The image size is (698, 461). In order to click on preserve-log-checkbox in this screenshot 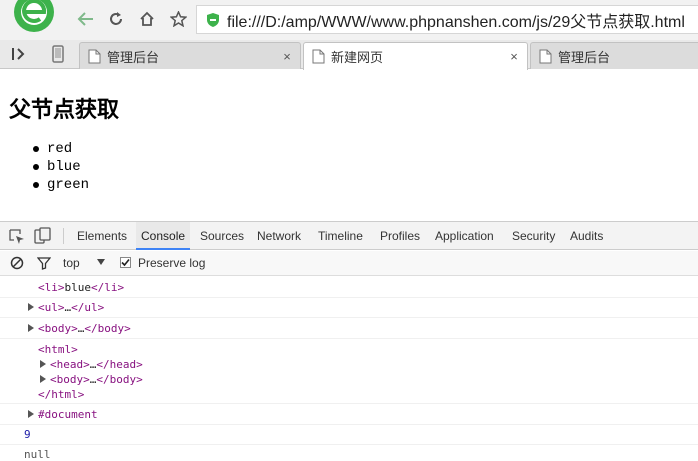, I will do `click(125, 262)`.